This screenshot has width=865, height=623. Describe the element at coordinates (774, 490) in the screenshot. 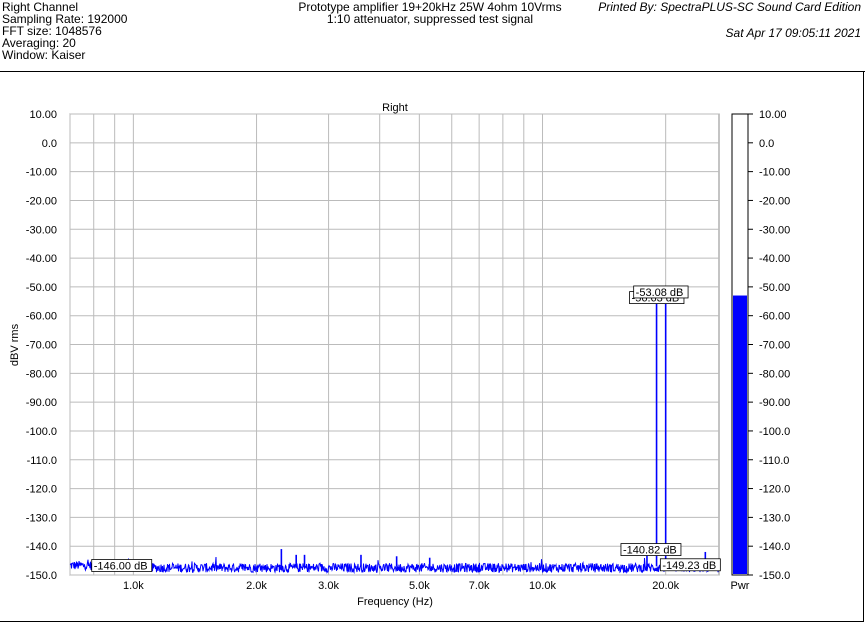

I see `meter-tick-label: -120.0` at that location.